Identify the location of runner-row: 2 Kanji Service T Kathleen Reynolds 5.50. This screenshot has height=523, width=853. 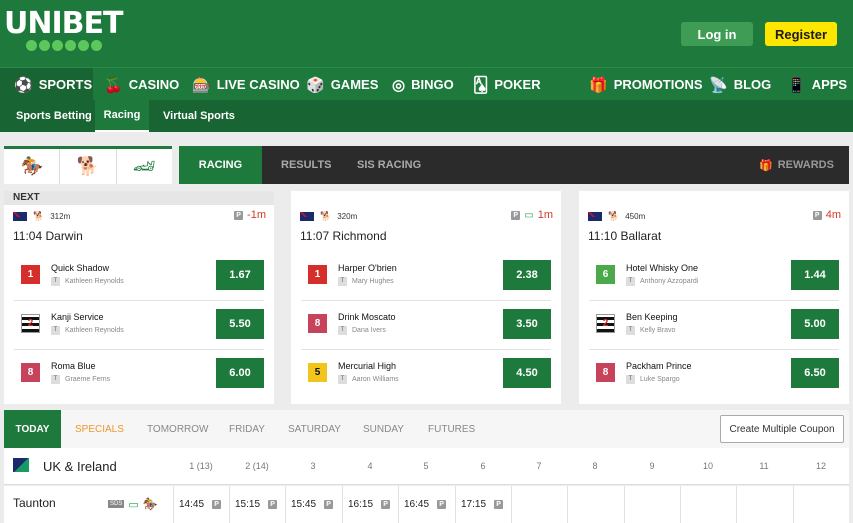
(139, 326).